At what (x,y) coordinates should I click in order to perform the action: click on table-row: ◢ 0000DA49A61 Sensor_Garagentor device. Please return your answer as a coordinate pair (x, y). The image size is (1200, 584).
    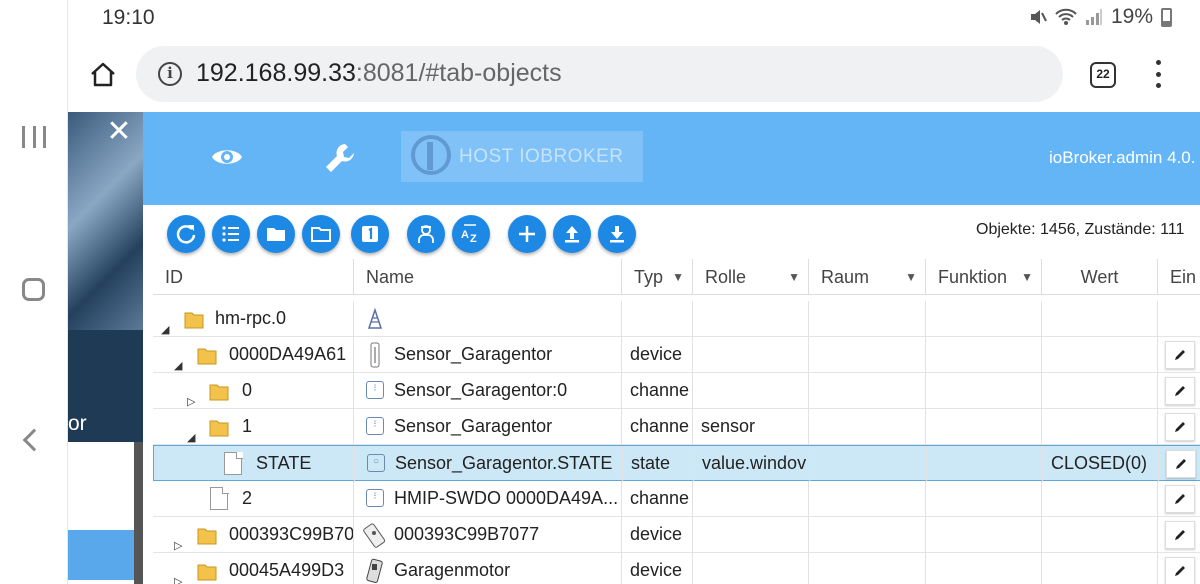
    Looking at the image, I should click on (676, 355).